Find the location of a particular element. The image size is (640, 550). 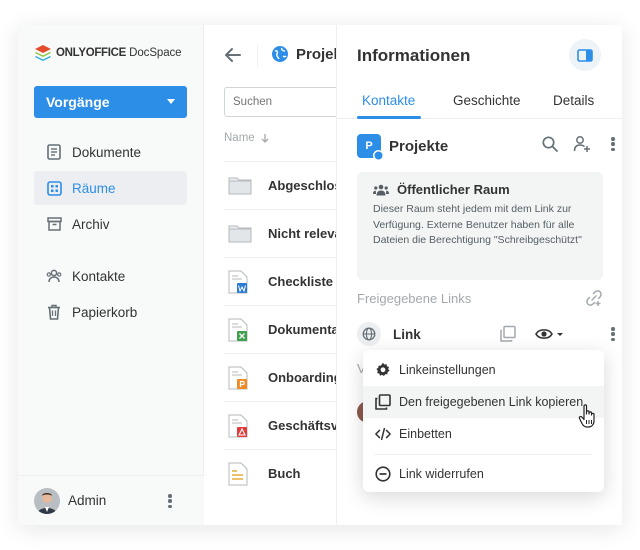

docx-file-icon is located at coordinates (240, 282).